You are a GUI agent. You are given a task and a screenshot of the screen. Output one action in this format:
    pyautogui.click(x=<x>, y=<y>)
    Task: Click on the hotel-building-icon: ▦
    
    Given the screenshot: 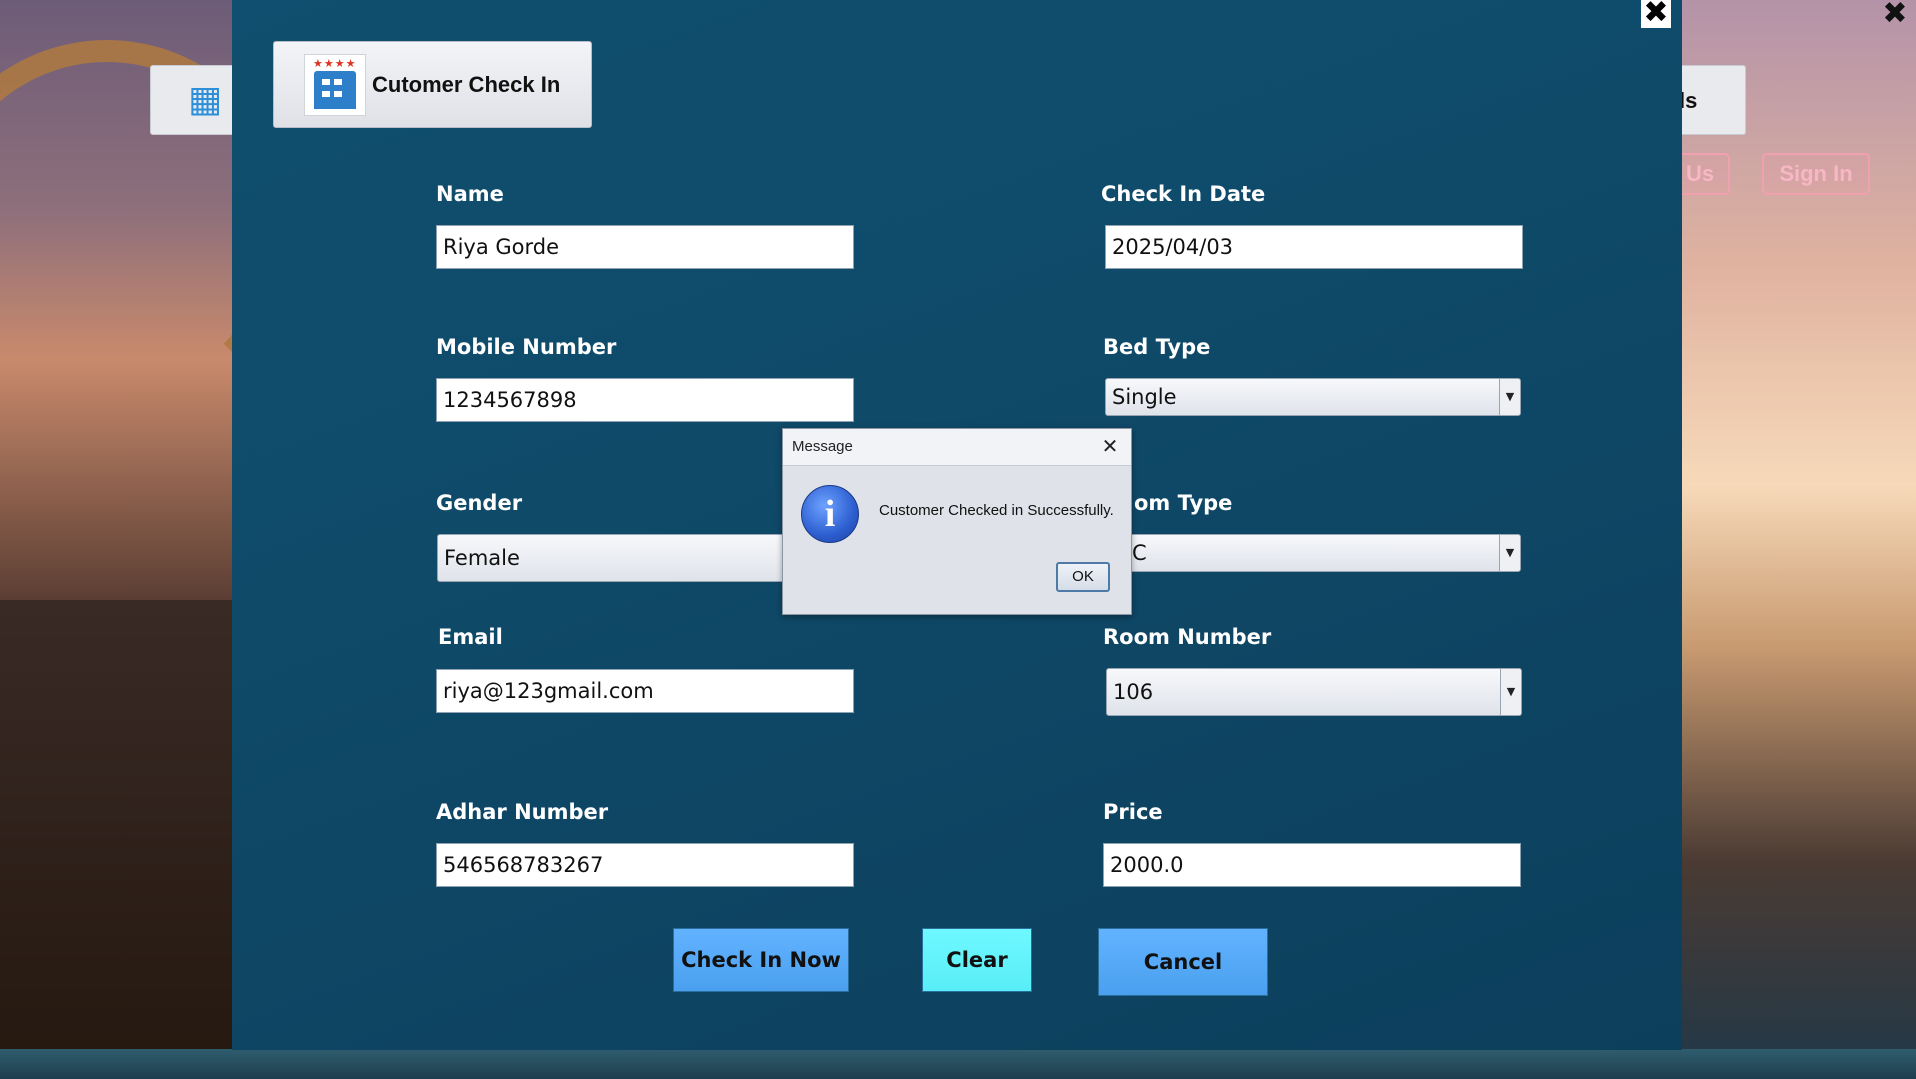 What is the action you would take?
    pyautogui.click(x=204, y=99)
    